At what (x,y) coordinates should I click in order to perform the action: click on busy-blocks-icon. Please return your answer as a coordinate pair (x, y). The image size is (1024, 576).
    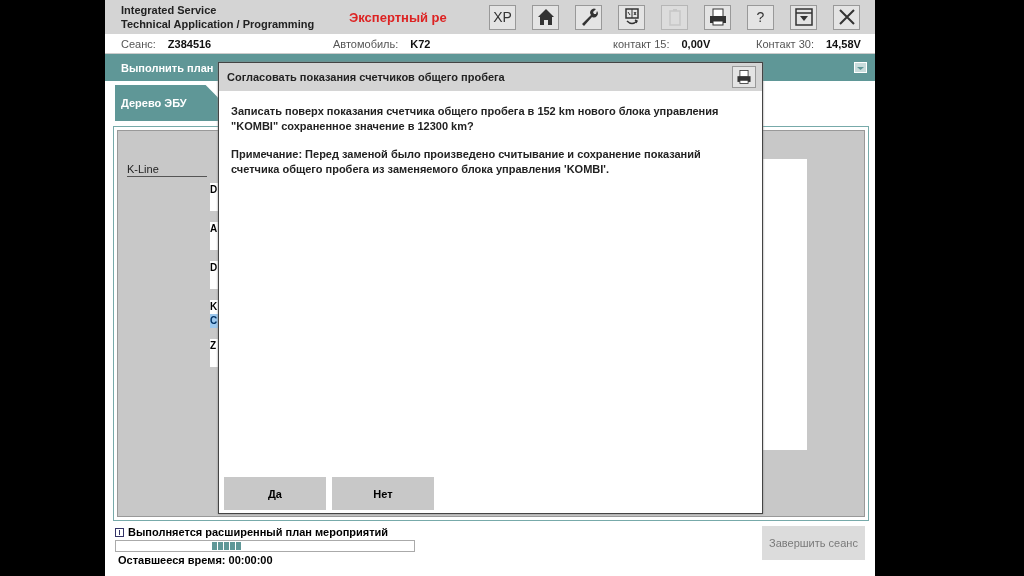
    Looking at the image, I should click on (227, 546).